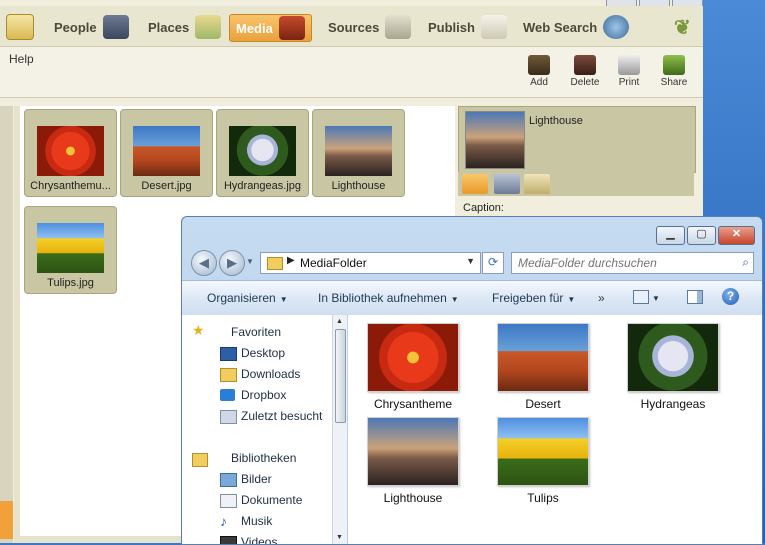 The width and height of the screenshot is (765, 545). What do you see at coordinates (232, 263) in the screenshot?
I see `forward-button: ▶` at bounding box center [232, 263].